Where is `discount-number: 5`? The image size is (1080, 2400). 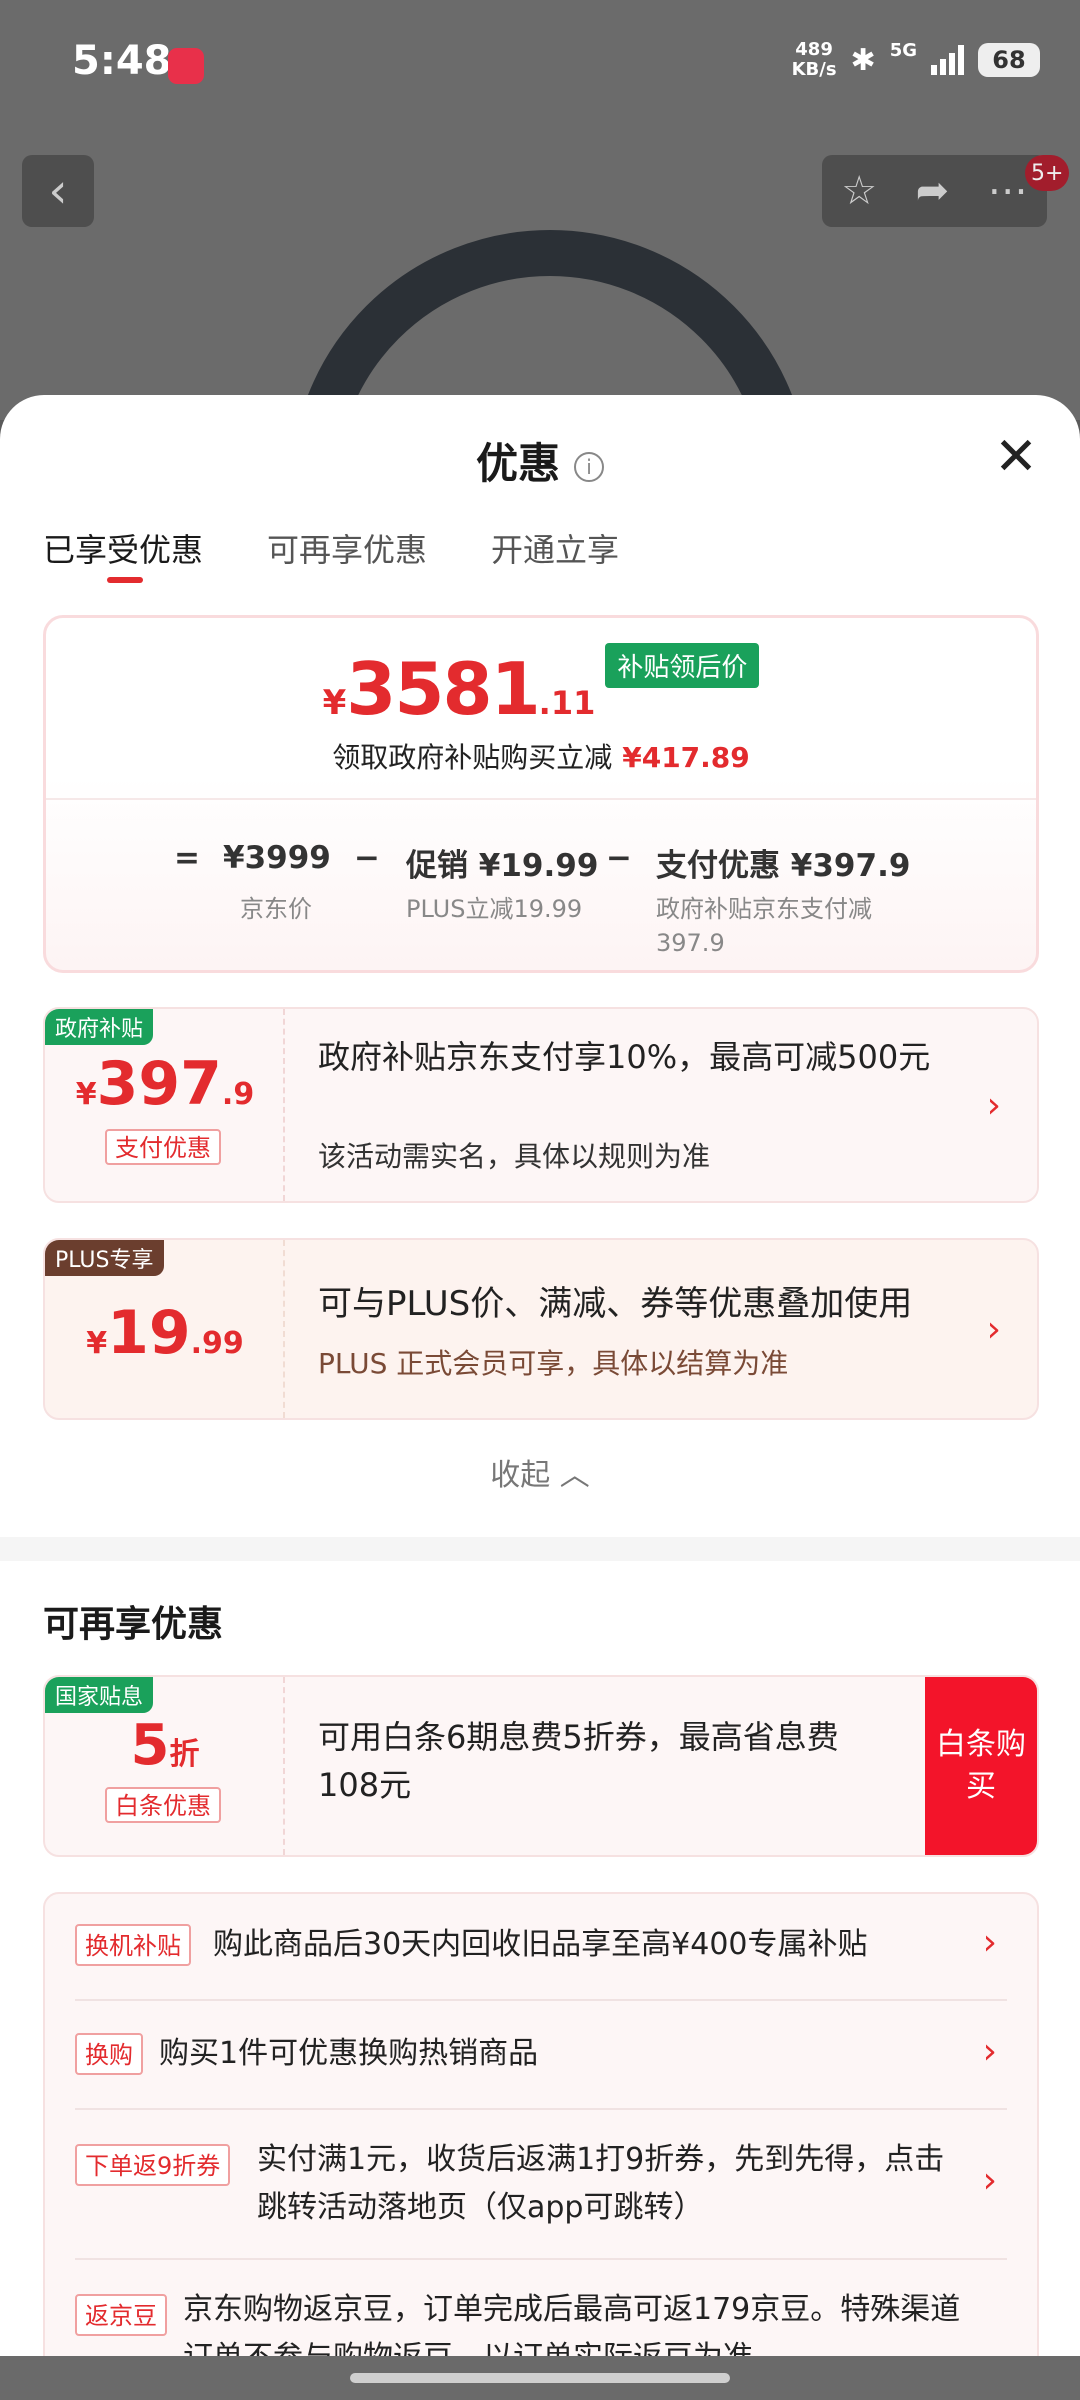
discount-number: 5 is located at coordinates (150, 1745).